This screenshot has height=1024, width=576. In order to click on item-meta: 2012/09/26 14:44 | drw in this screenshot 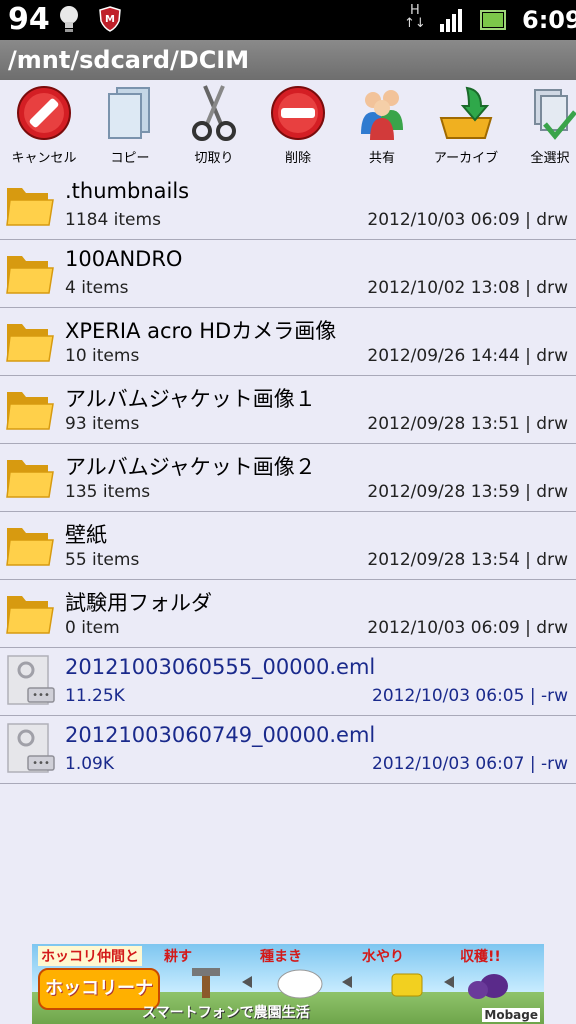, I will do `click(467, 356)`.